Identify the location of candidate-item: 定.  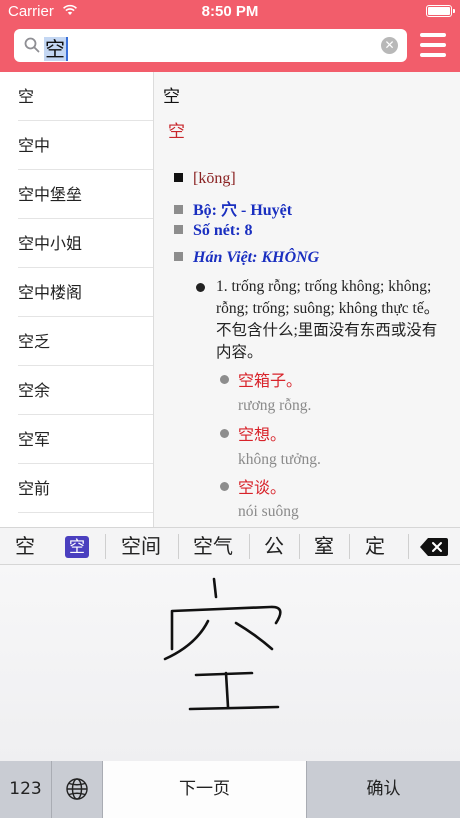
(375, 546).